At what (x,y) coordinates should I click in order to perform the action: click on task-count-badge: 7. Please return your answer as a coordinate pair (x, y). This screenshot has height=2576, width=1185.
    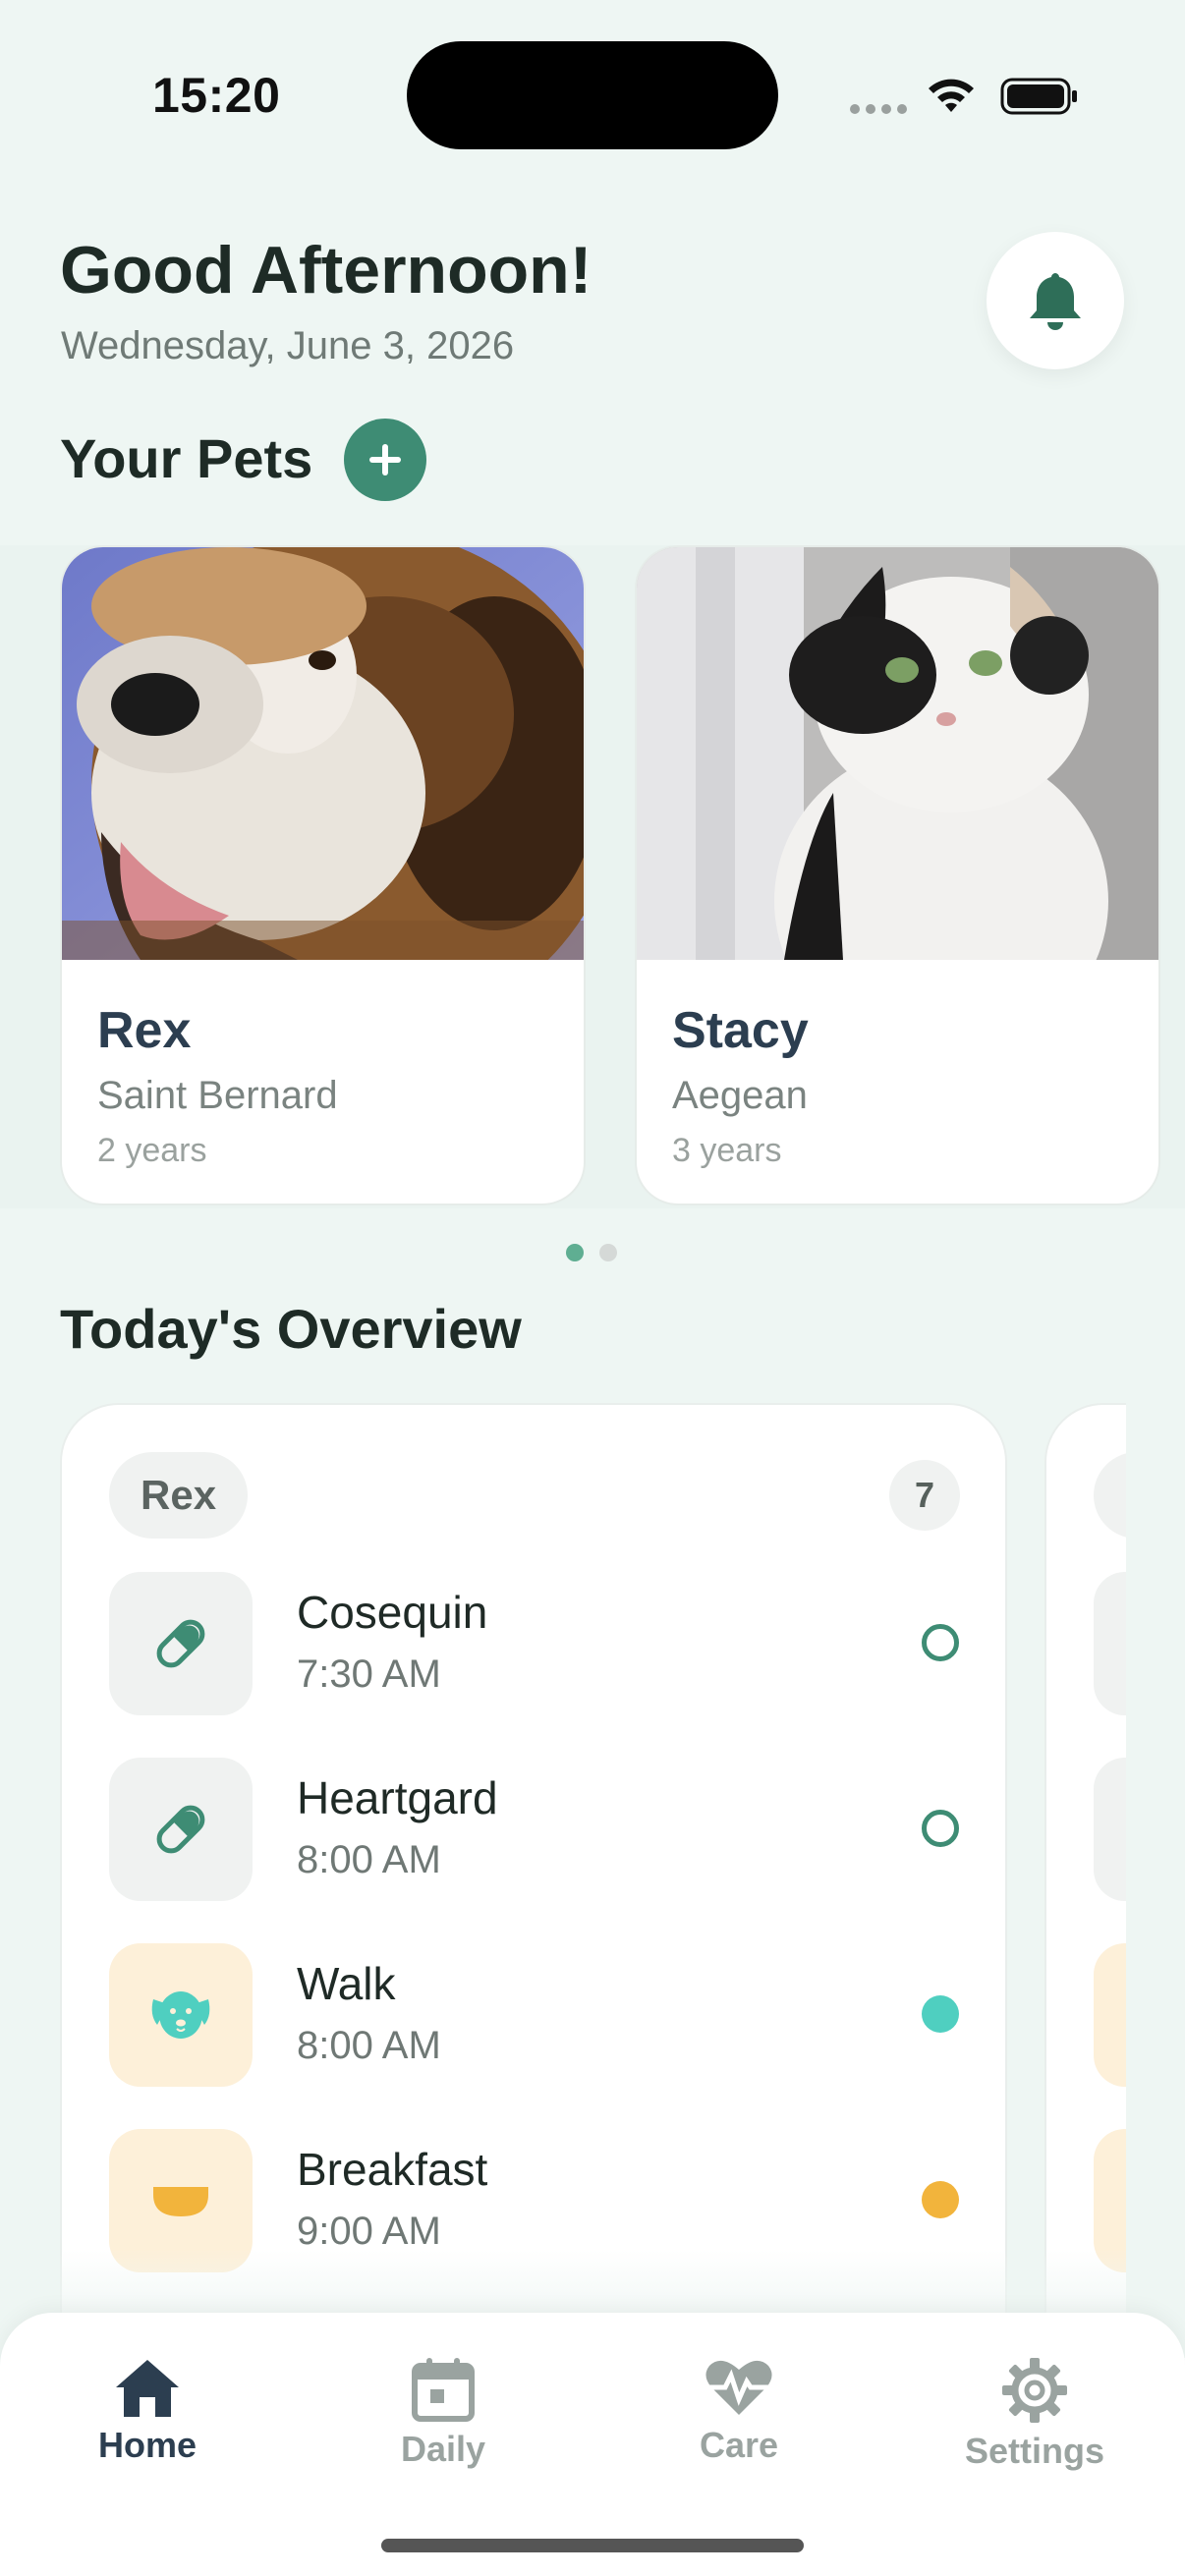
    Looking at the image, I should click on (925, 1495).